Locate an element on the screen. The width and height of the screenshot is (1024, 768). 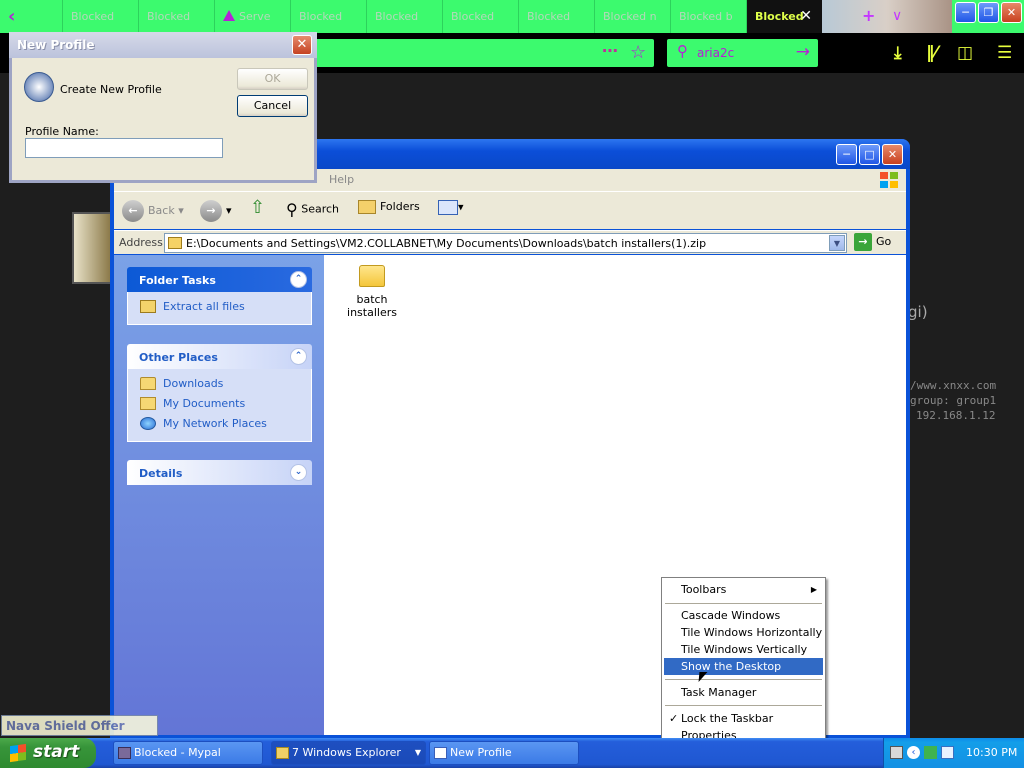
details-panel: Details ⌄ is located at coordinates (219, 472).